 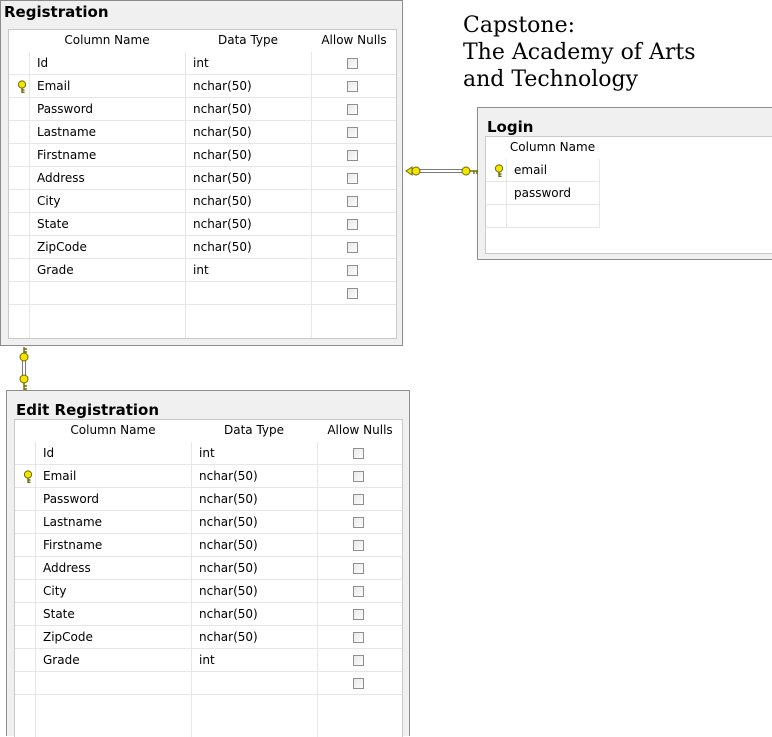 What do you see at coordinates (551, 79) in the screenshot?
I see `caption-line-3: and Technology` at bounding box center [551, 79].